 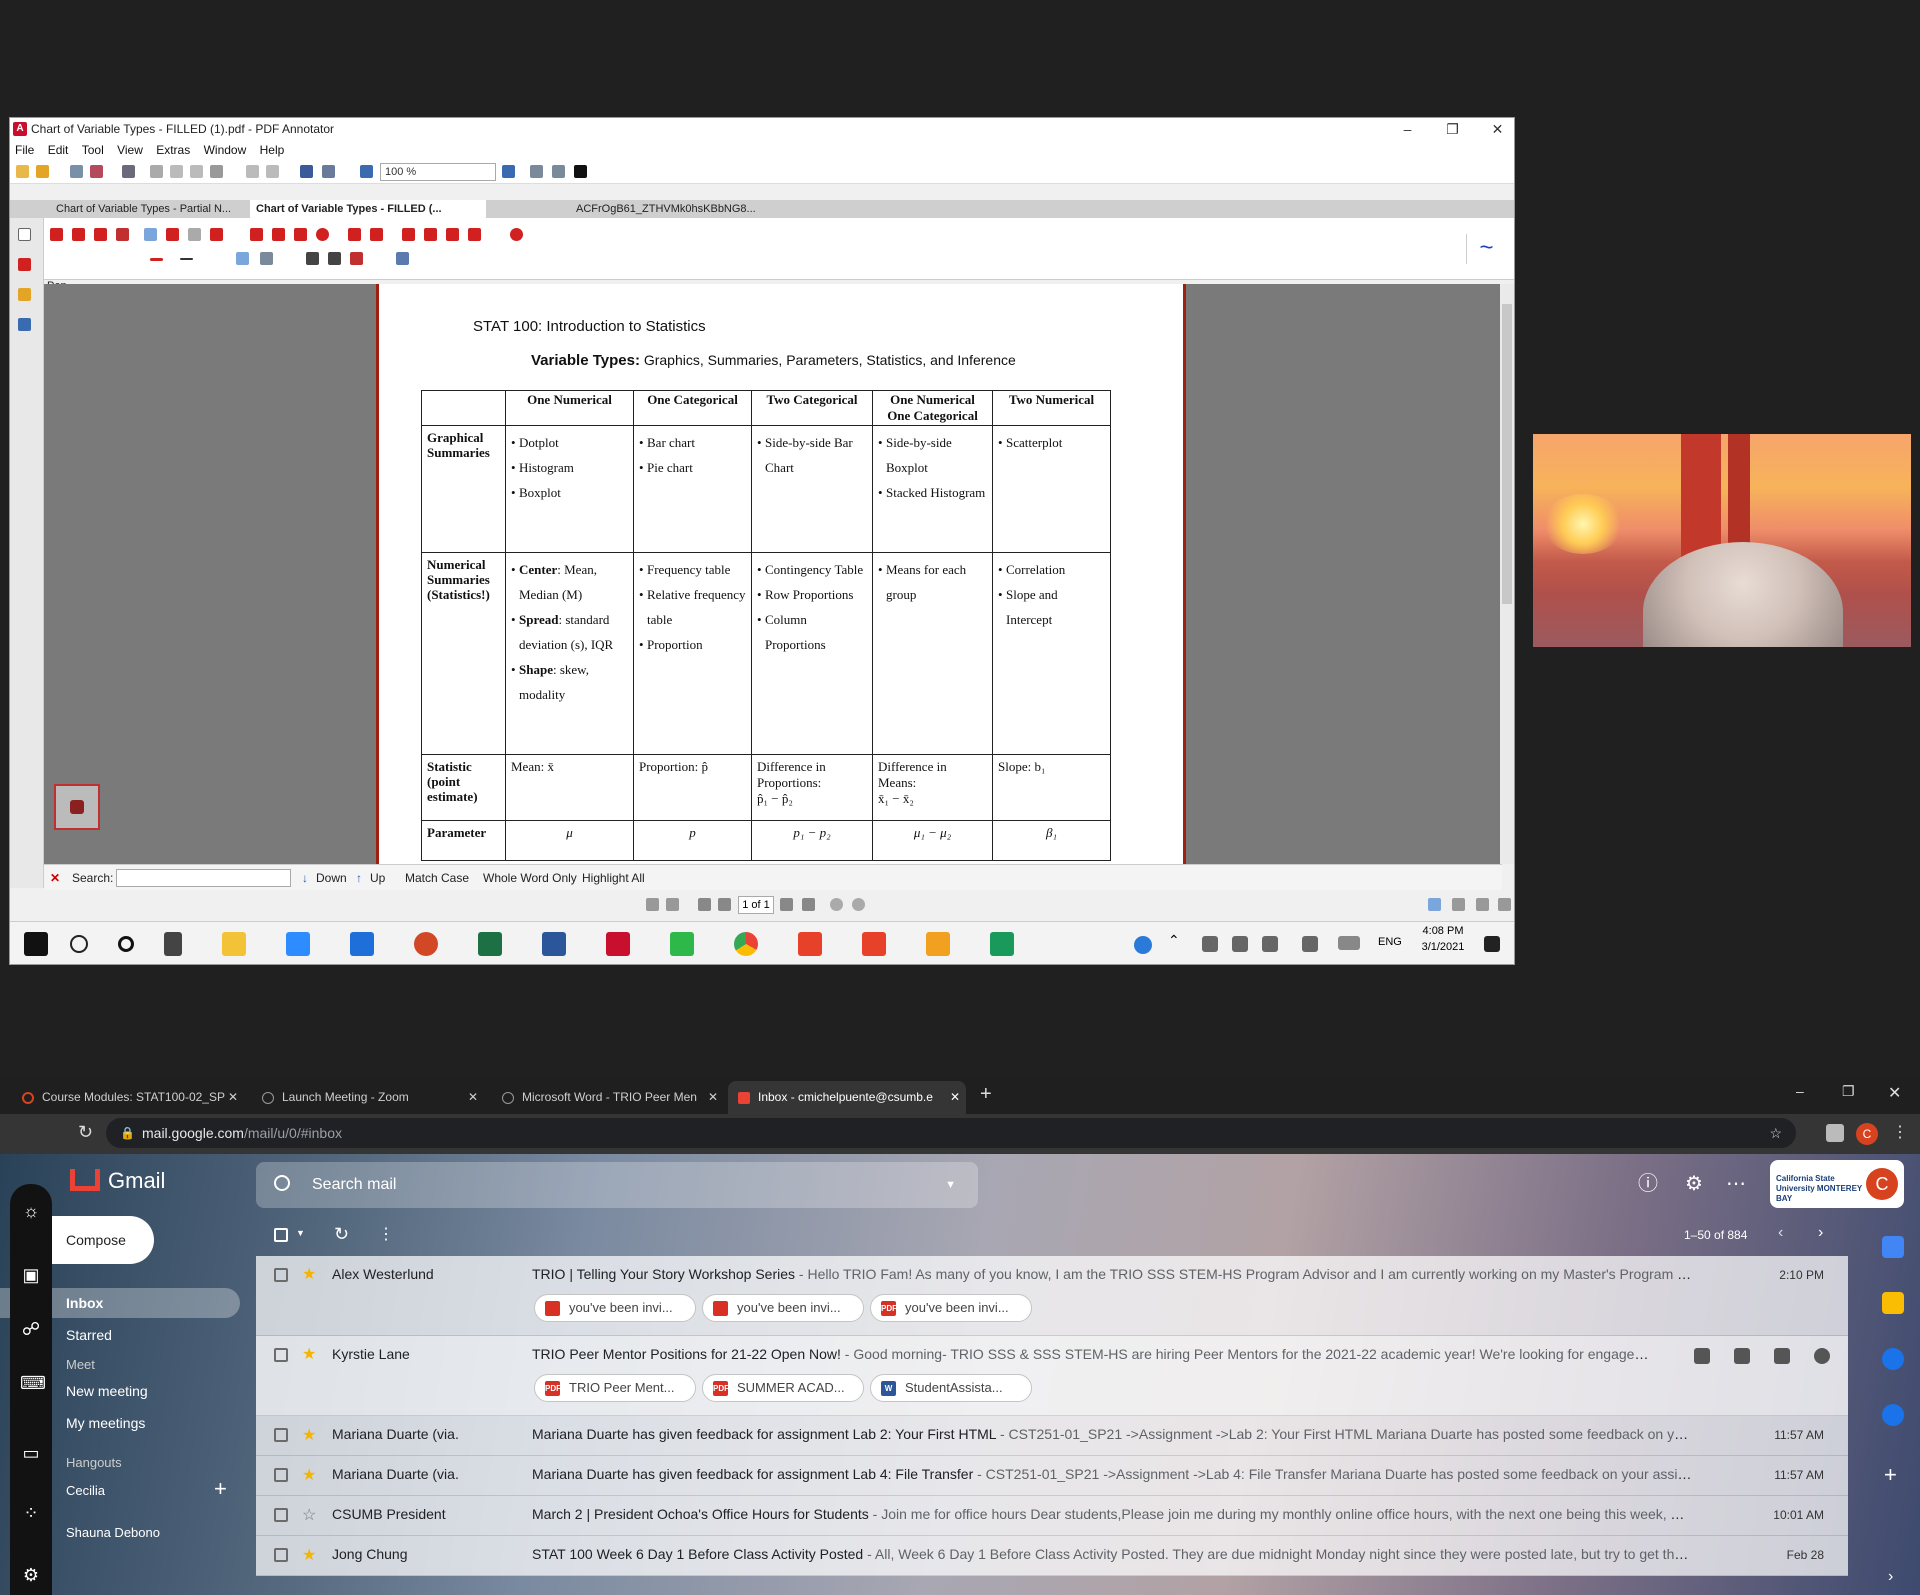 I want to click on favorites-heart-icon, so click(x=516, y=234).